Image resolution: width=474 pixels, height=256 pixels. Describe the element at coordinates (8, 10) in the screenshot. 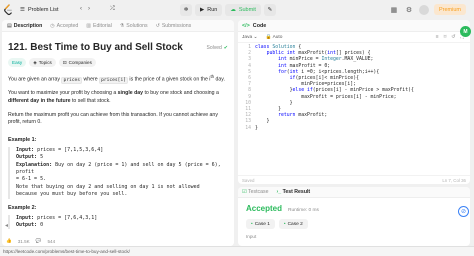

I see `leetcode-logo` at that location.